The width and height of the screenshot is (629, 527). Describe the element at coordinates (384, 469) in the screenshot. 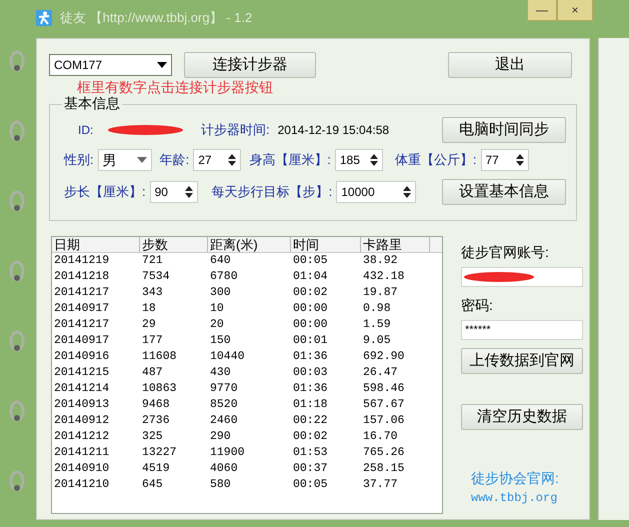

I see `table-cell-text: 258.15` at that location.